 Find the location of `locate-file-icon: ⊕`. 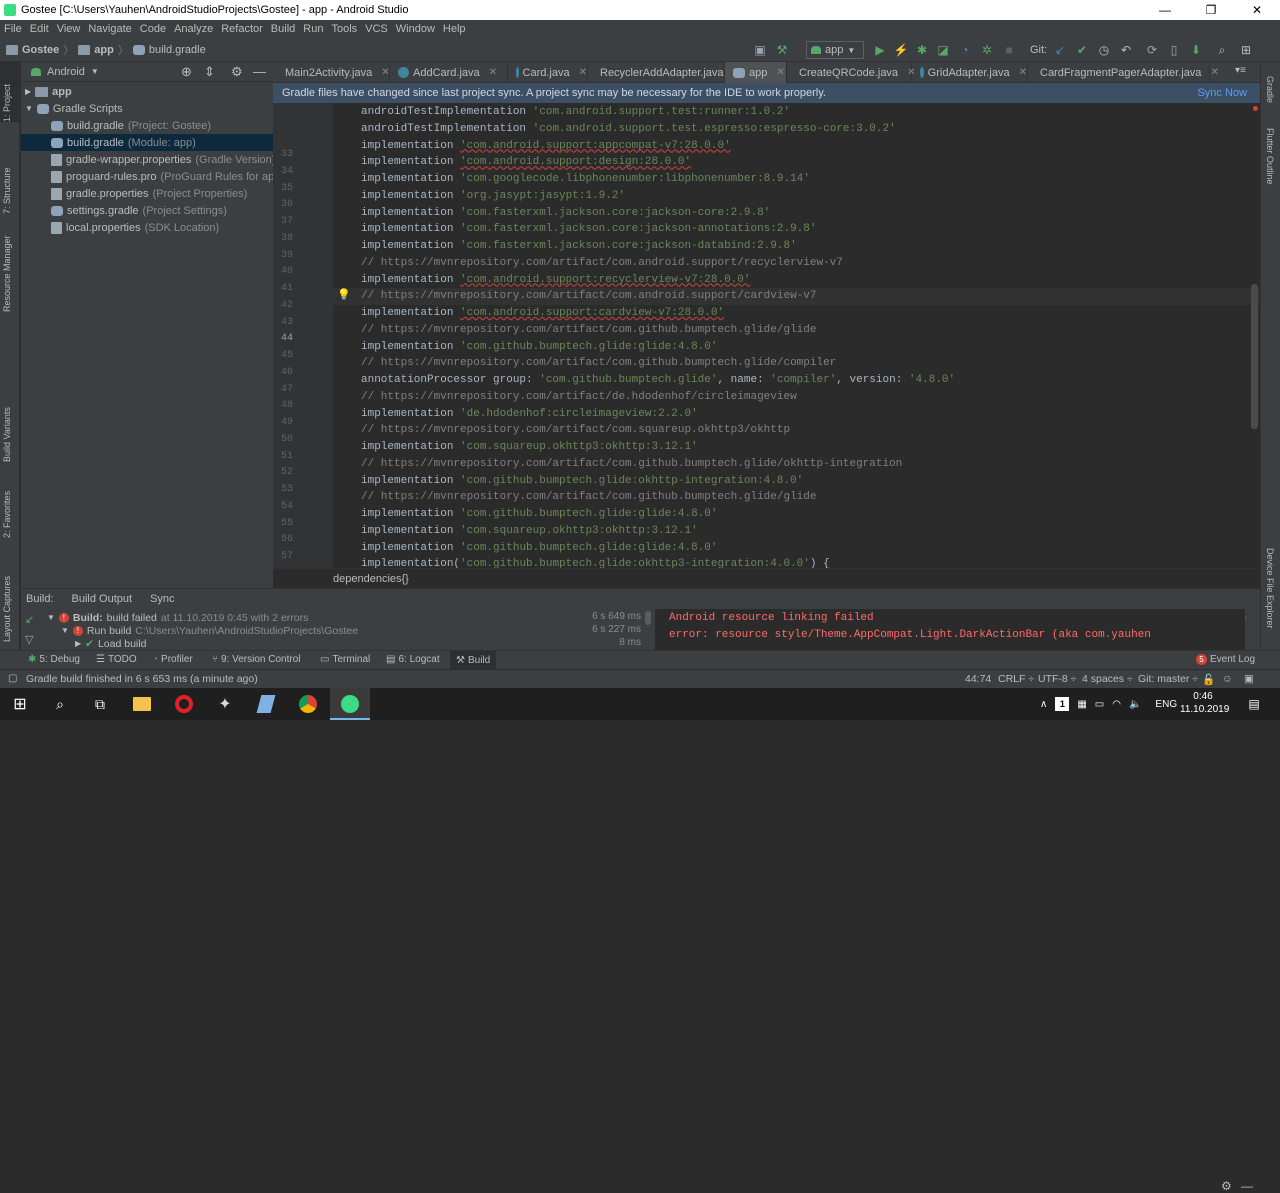

locate-file-icon: ⊕ is located at coordinates (186, 72).